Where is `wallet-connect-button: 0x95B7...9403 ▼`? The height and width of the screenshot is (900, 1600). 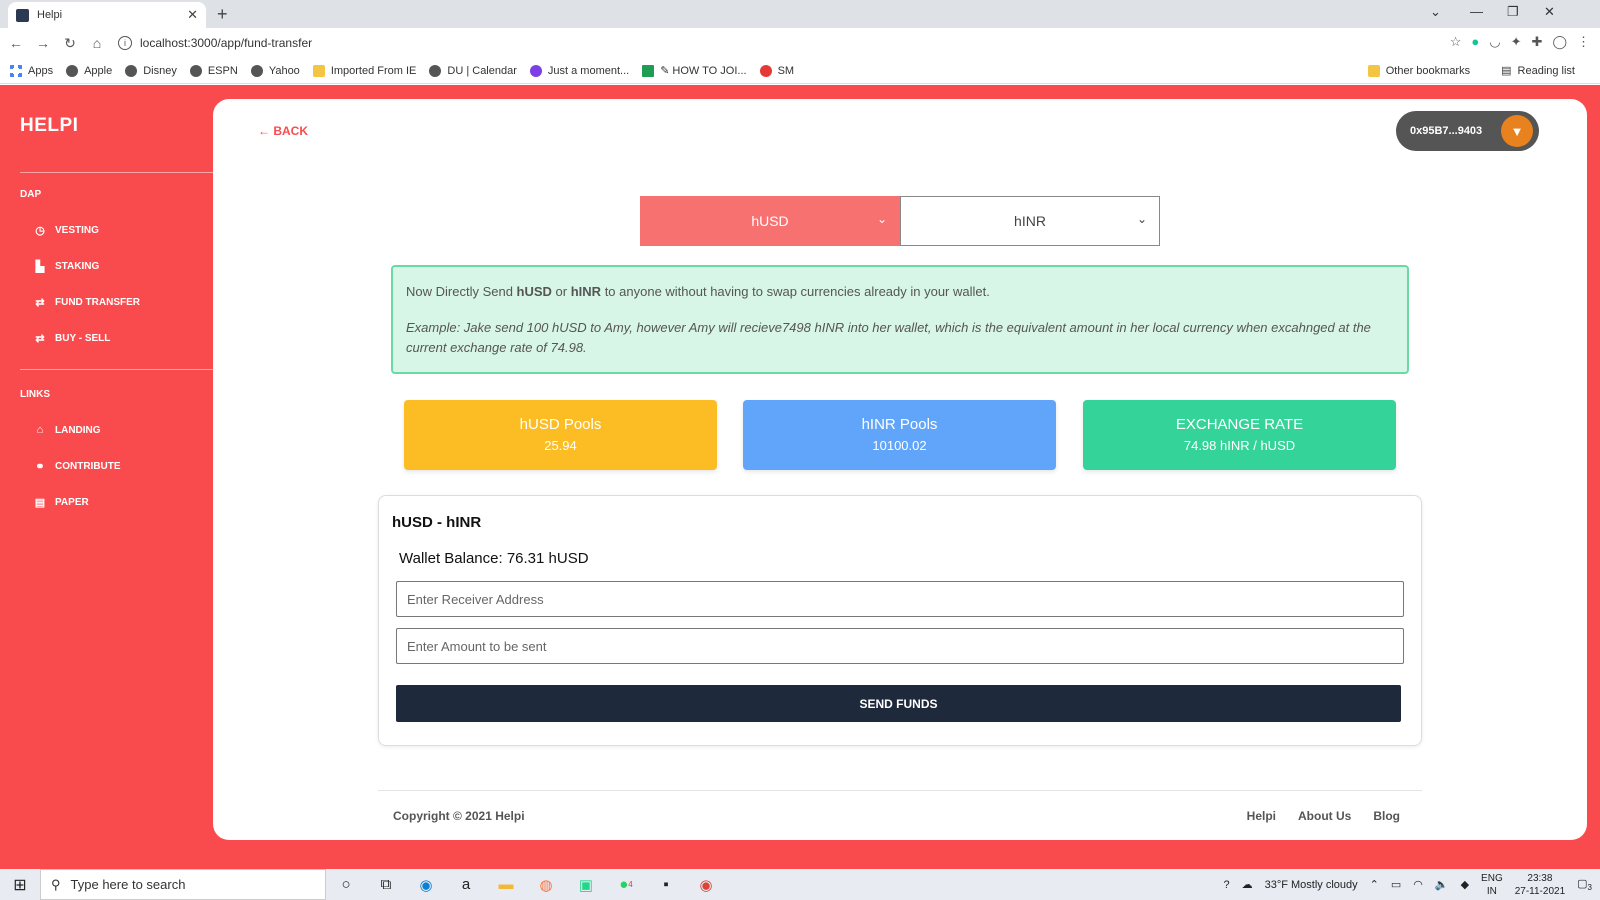 wallet-connect-button: 0x95B7...9403 ▼ is located at coordinates (1467, 131).